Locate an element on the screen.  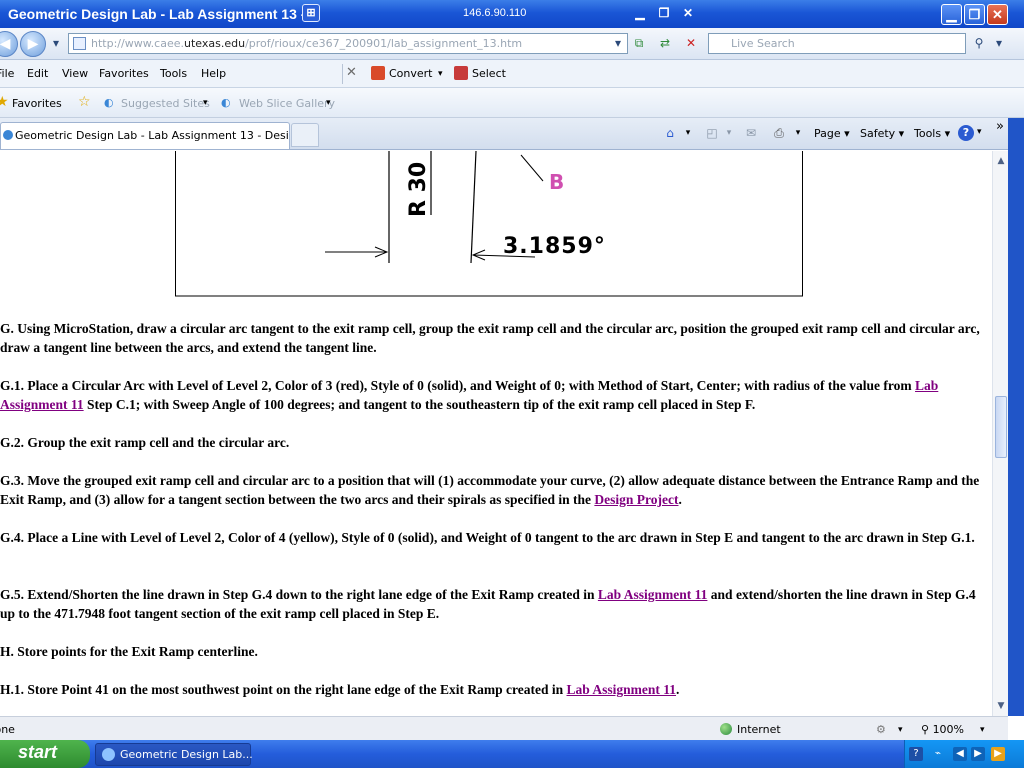
close-toolbar-icon: ✕ is located at coordinates (351, 72).